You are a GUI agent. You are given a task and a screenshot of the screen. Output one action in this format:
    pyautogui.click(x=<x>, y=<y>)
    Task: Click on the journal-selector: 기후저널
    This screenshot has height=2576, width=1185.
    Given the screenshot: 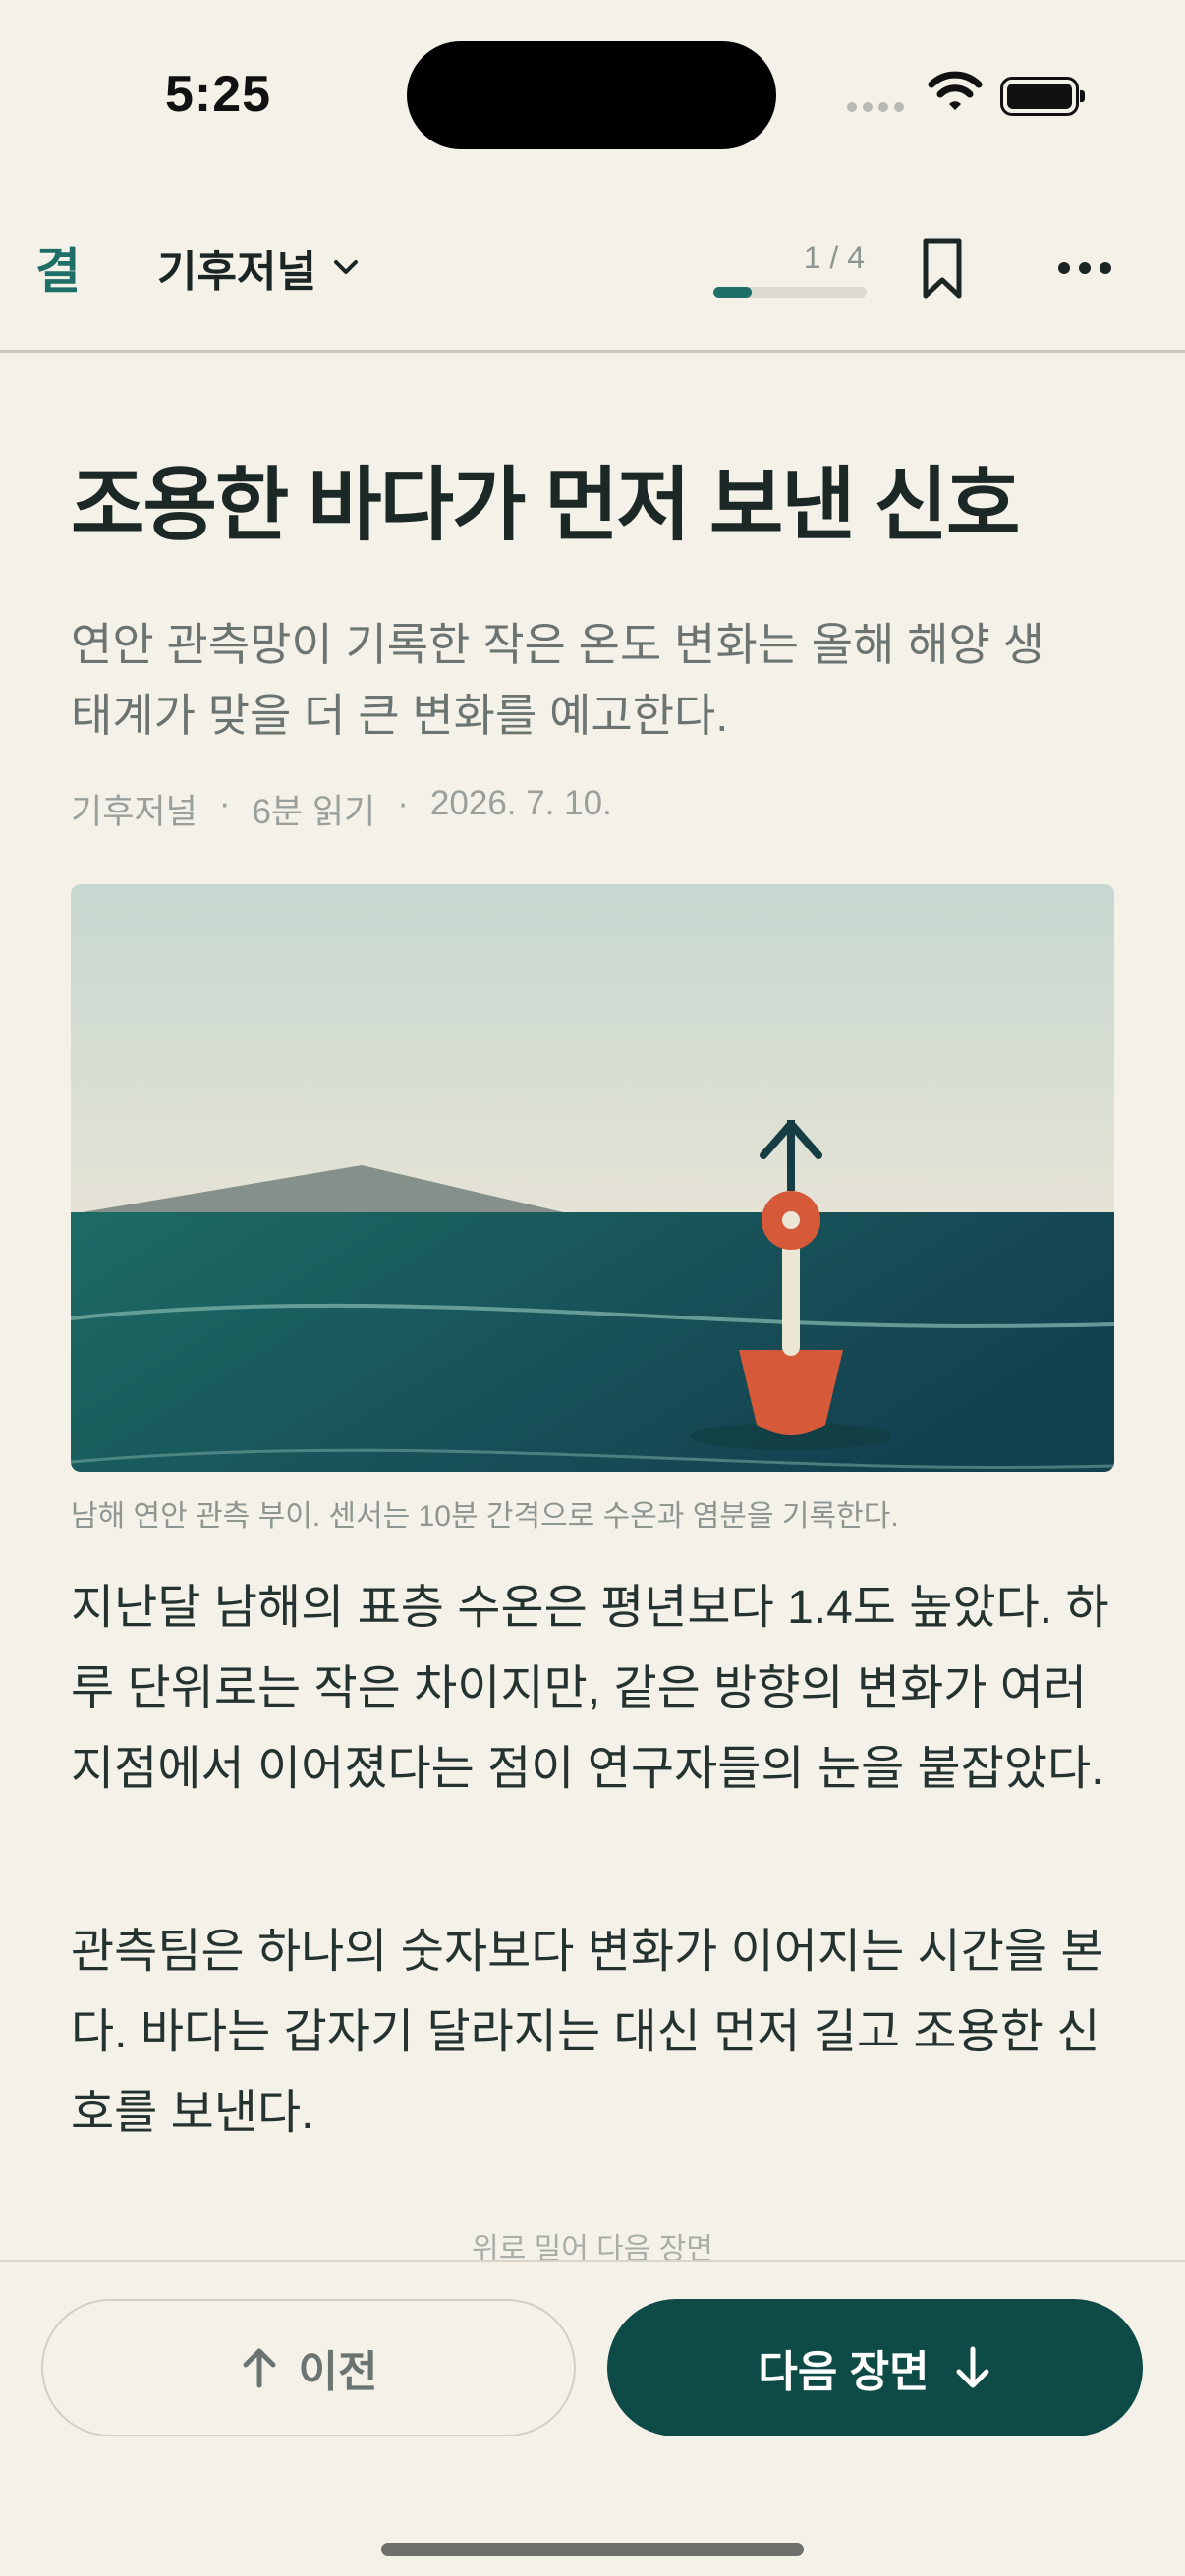 What is the action you would take?
    pyautogui.click(x=258, y=267)
    